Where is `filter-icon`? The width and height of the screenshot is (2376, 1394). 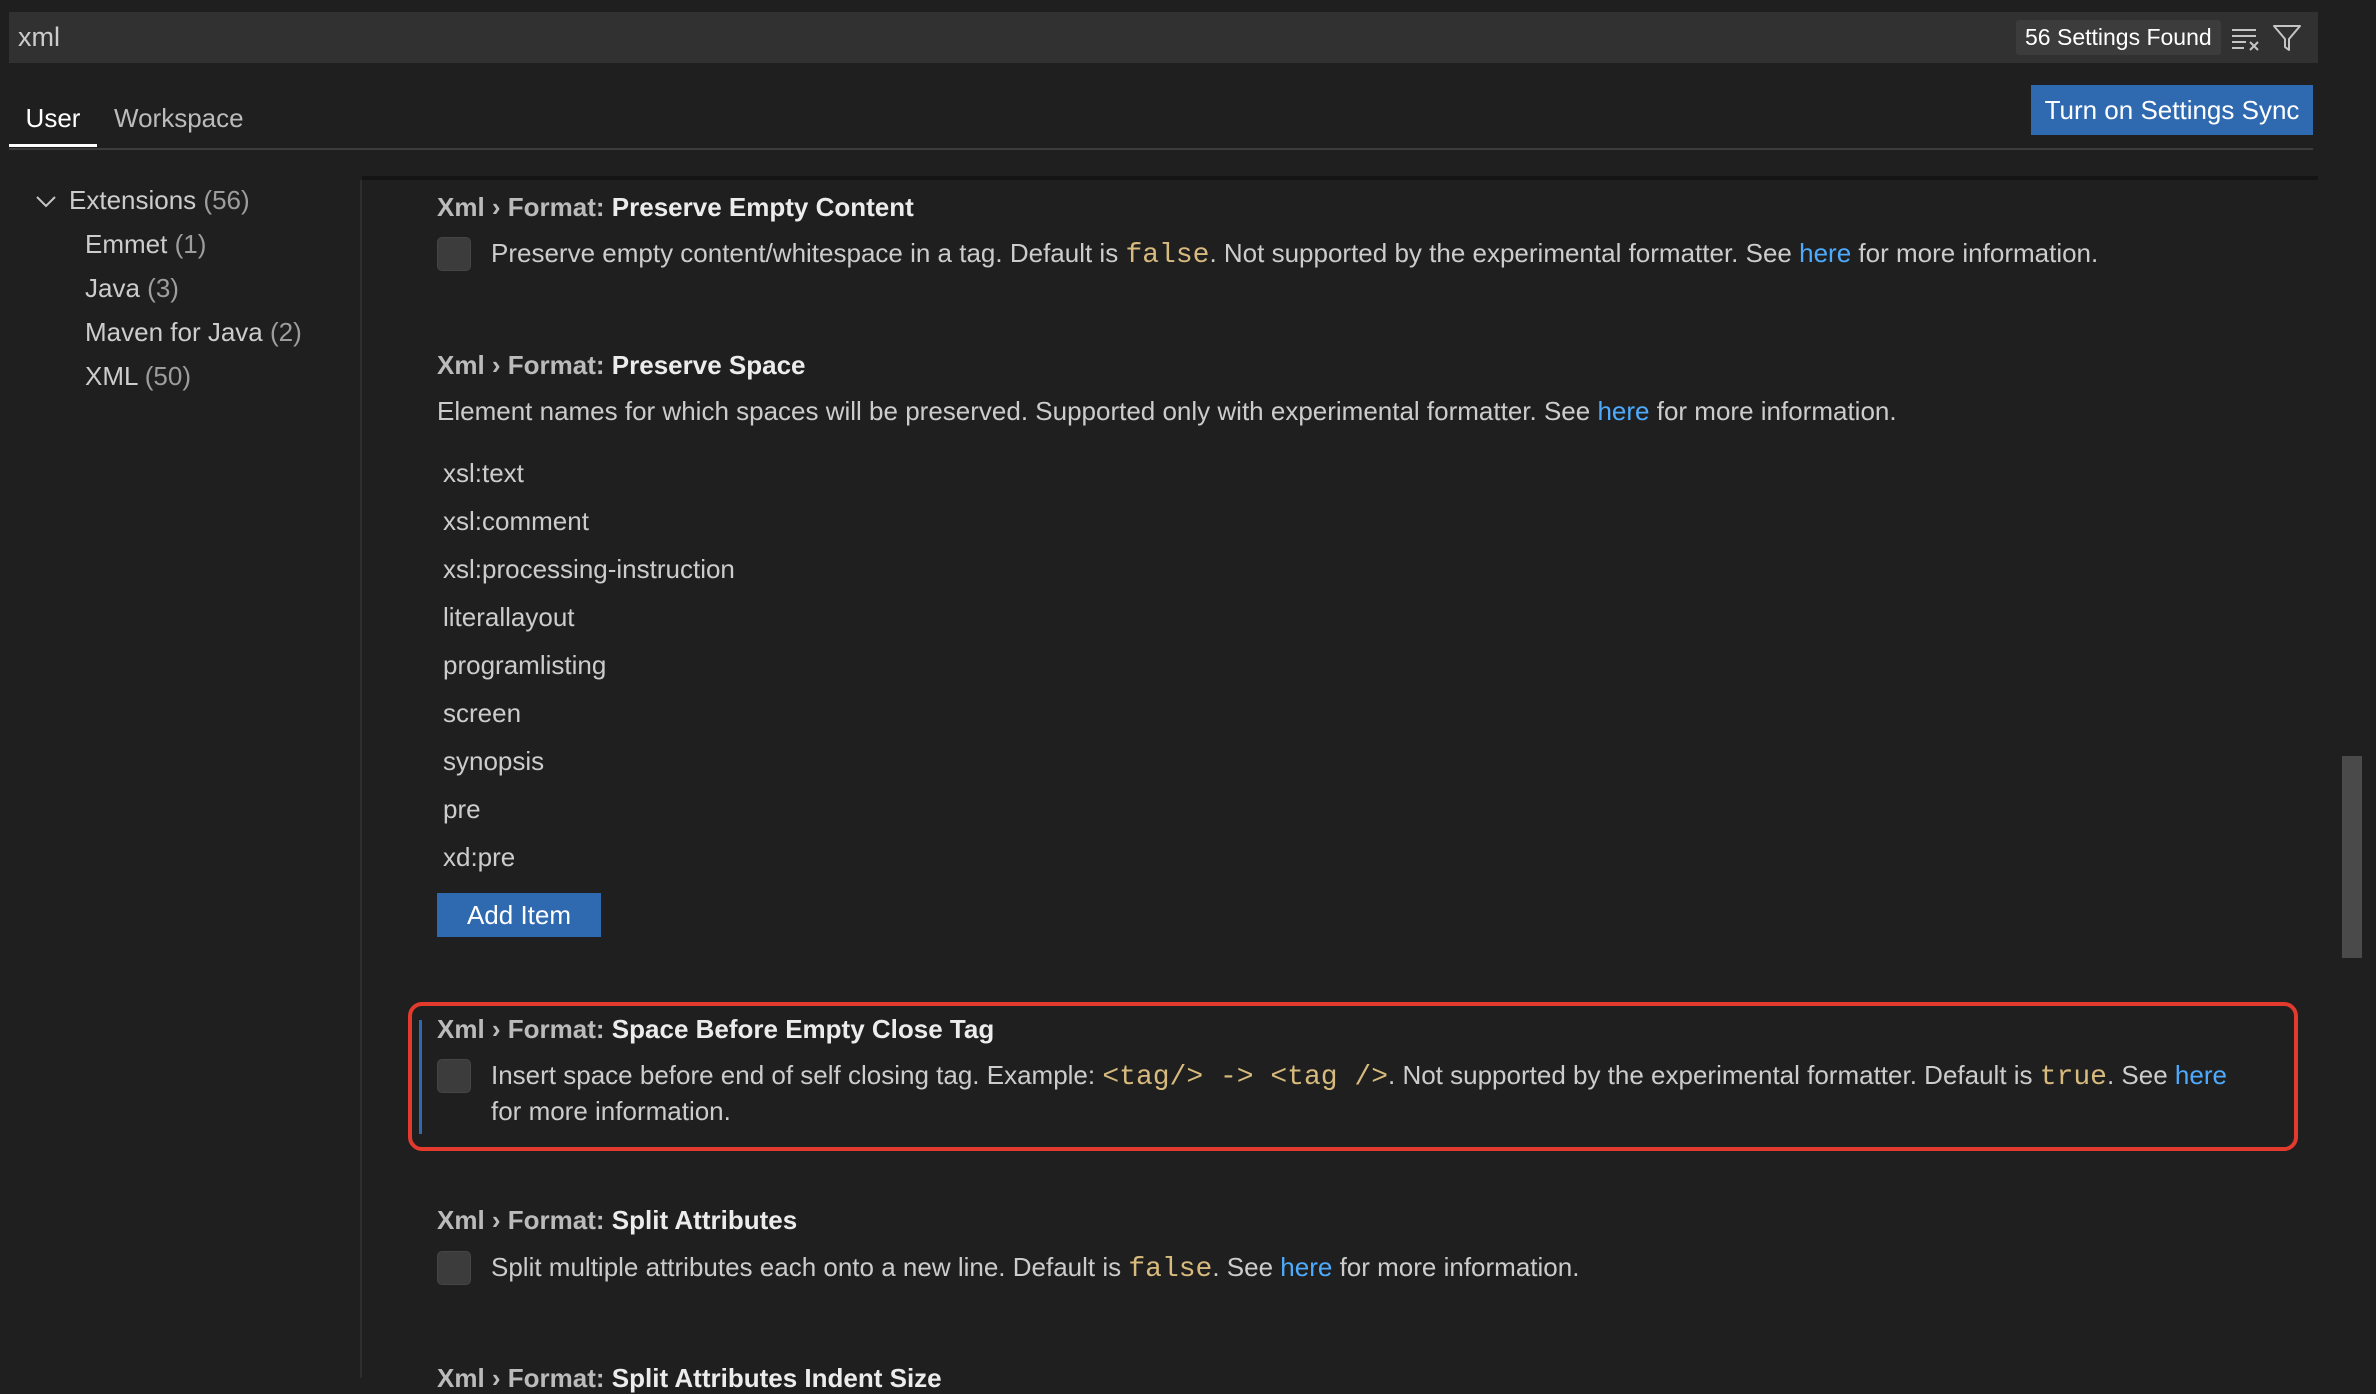
filter-icon is located at coordinates (2287, 38).